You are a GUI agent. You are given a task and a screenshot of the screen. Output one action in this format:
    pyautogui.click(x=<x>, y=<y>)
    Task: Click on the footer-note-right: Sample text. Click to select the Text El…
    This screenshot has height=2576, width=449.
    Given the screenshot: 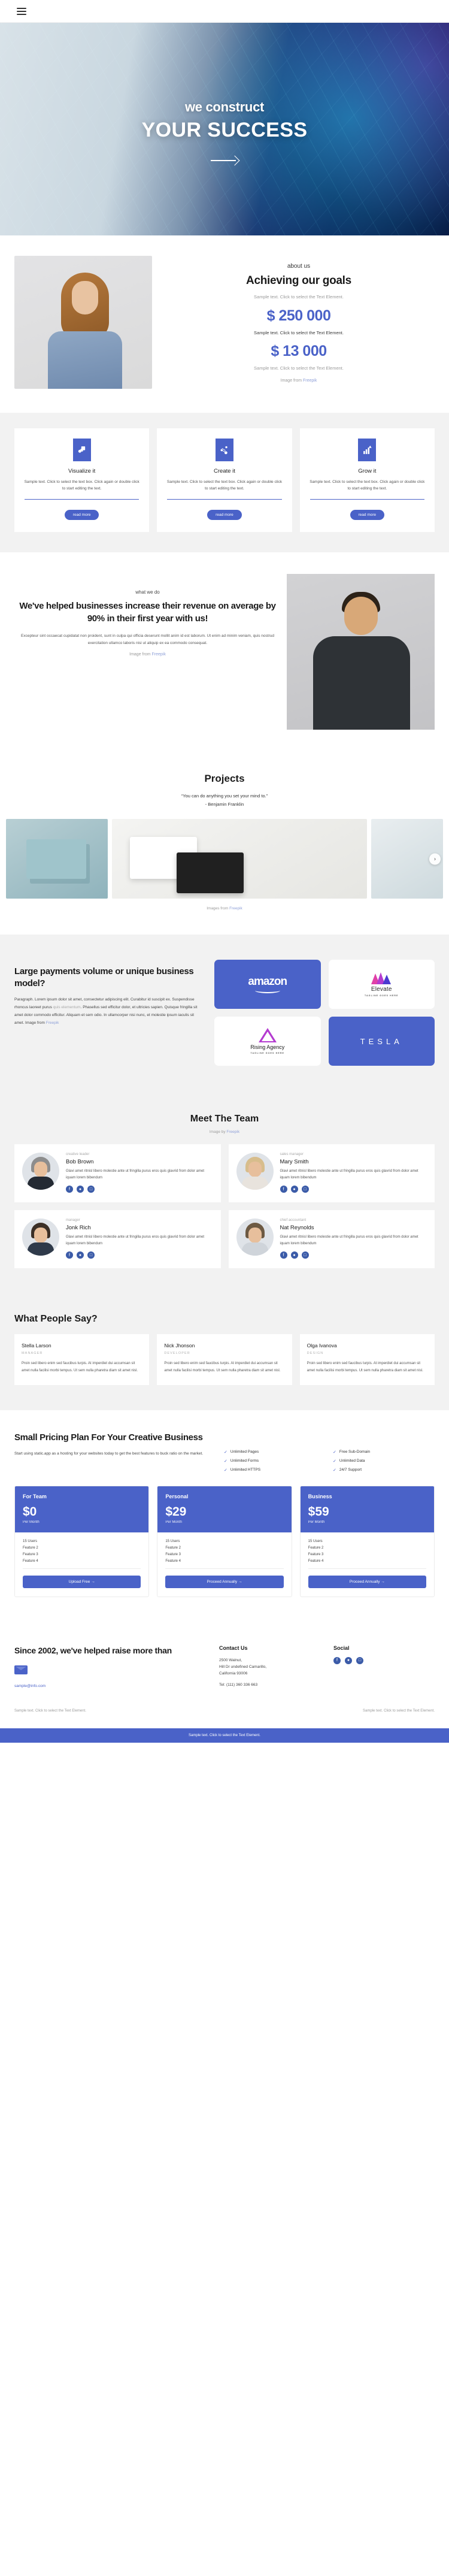 What is the action you would take?
    pyautogui.click(x=399, y=1711)
    